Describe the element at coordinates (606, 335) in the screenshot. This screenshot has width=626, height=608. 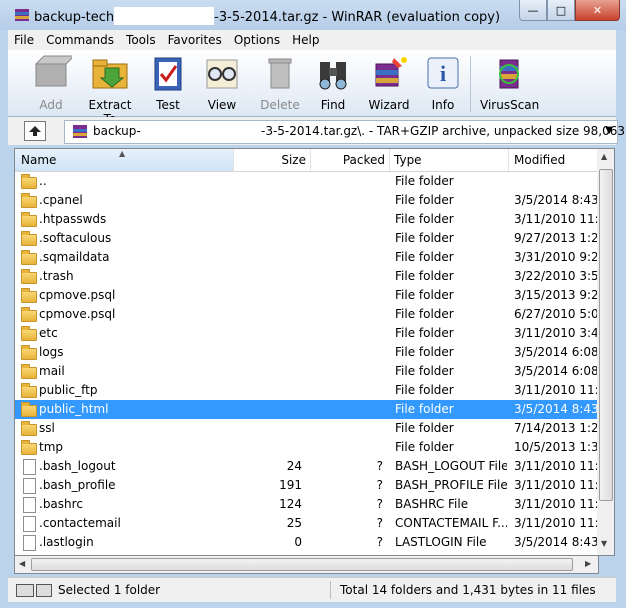
I see `vertical-scroll-thumb` at that location.